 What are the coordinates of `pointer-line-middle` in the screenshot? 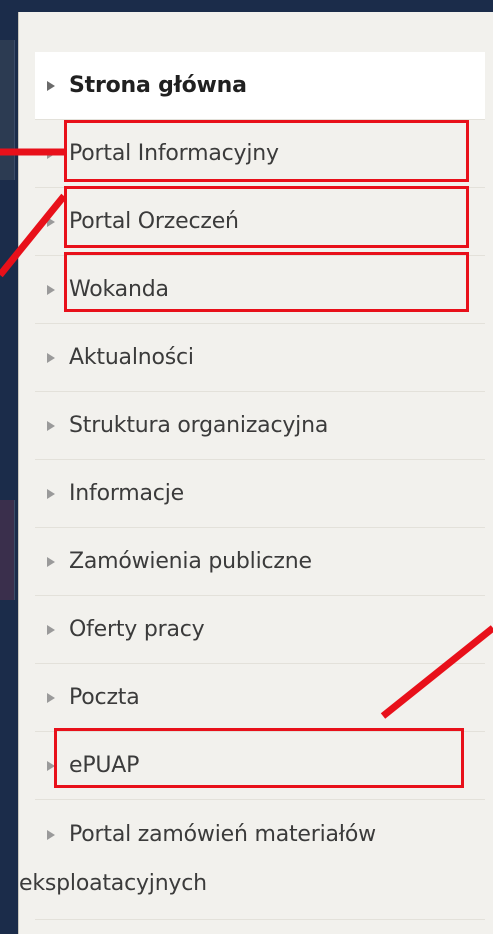 It's located at (33, 235).